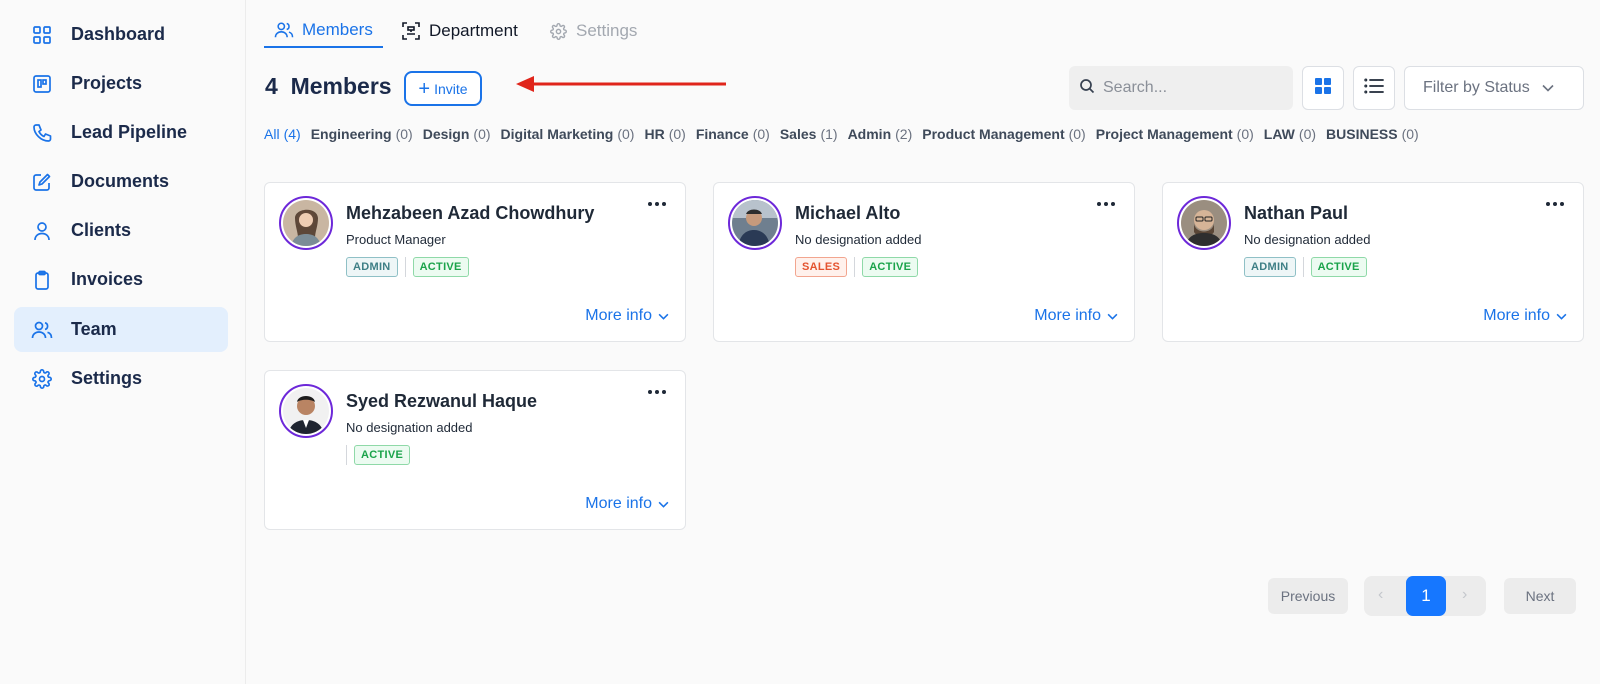 The image size is (1600, 684). What do you see at coordinates (94, 329) in the screenshot?
I see `sidebar-item-label: Team` at bounding box center [94, 329].